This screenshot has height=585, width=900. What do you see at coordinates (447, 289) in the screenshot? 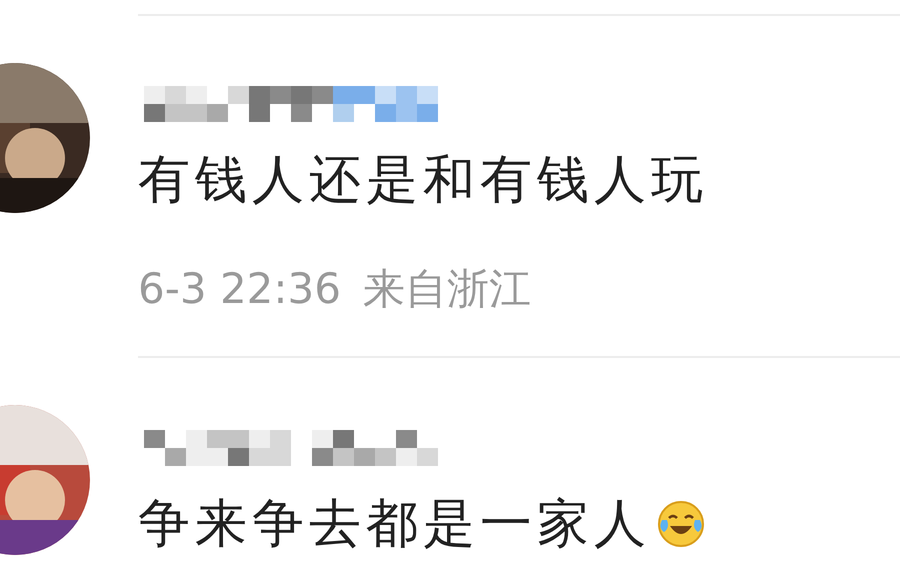
I see `comment-location: 来自浙江` at bounding box center [447, 289].